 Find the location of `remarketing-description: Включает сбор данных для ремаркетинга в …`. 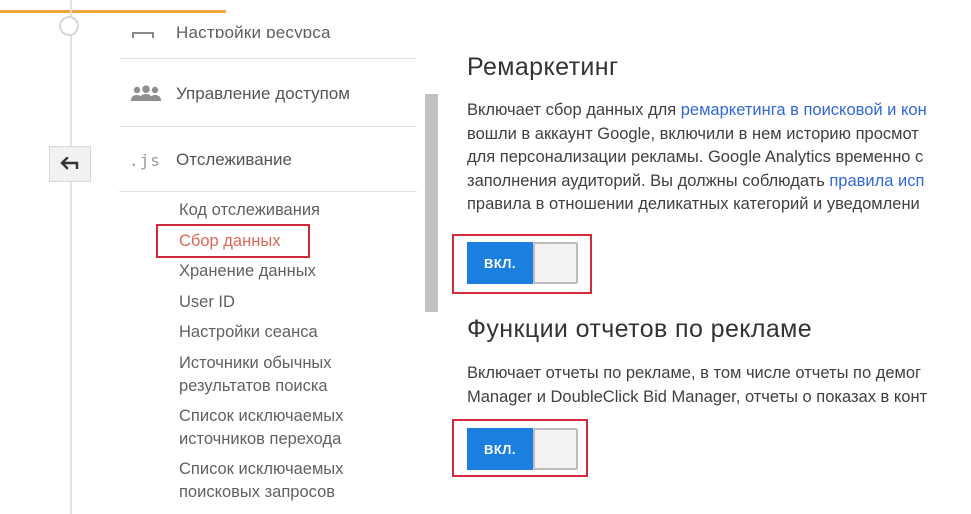

remarketing-description: Включает сбор данных для ремаркетинга в … is located at coordinates (719, 158).